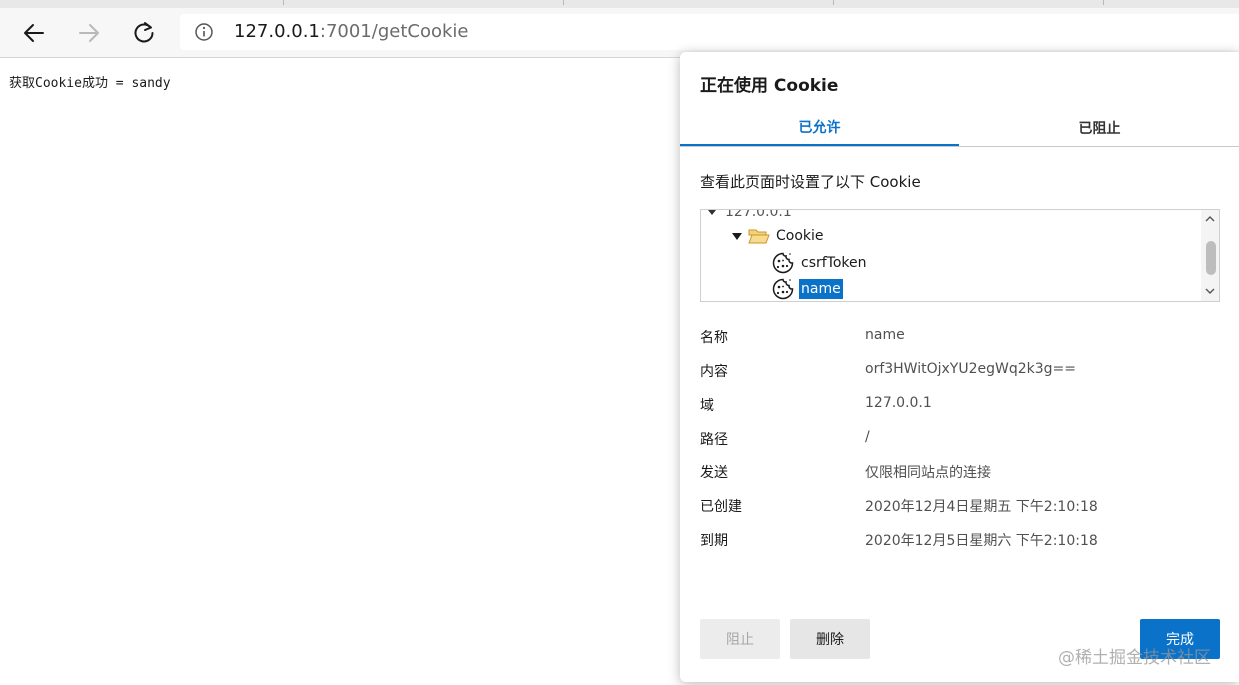 The image size is (1239, 685). I want to click on detail-row-created: 已创建 2020年12月4日星期五 下午2:10:18, so click(960, 507).